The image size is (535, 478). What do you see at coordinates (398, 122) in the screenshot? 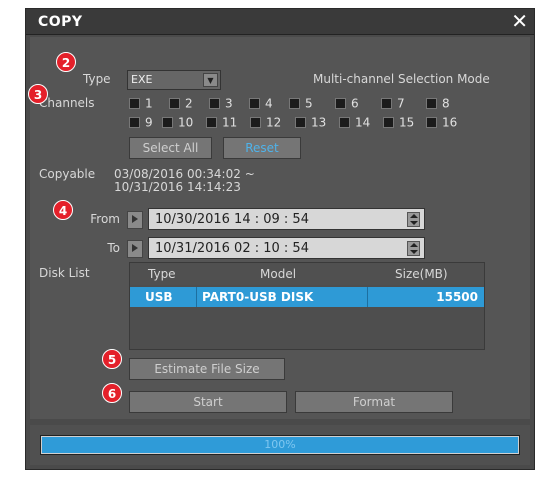
I see `channel-checkbox-15: 15` at bounding box center [398, 122].